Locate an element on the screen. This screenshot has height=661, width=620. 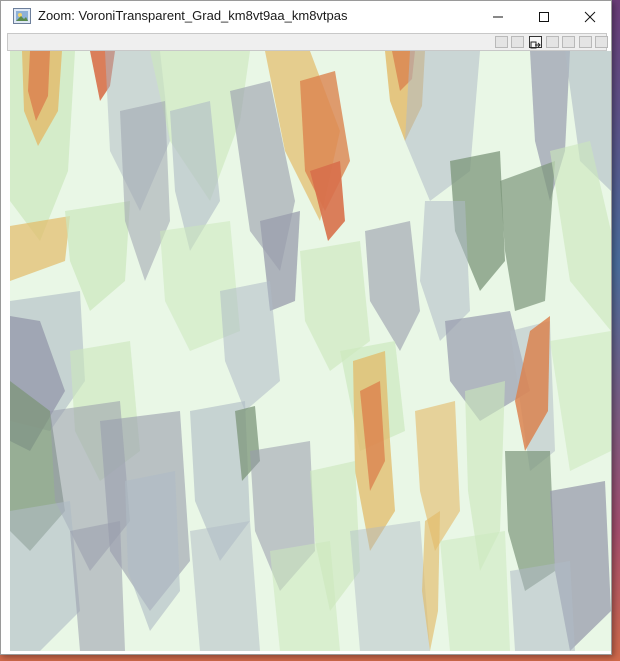
settings-button is located at coordinates (601, 42).